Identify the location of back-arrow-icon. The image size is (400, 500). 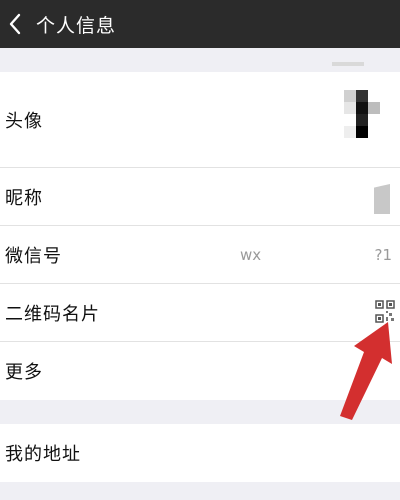
(15, 24).